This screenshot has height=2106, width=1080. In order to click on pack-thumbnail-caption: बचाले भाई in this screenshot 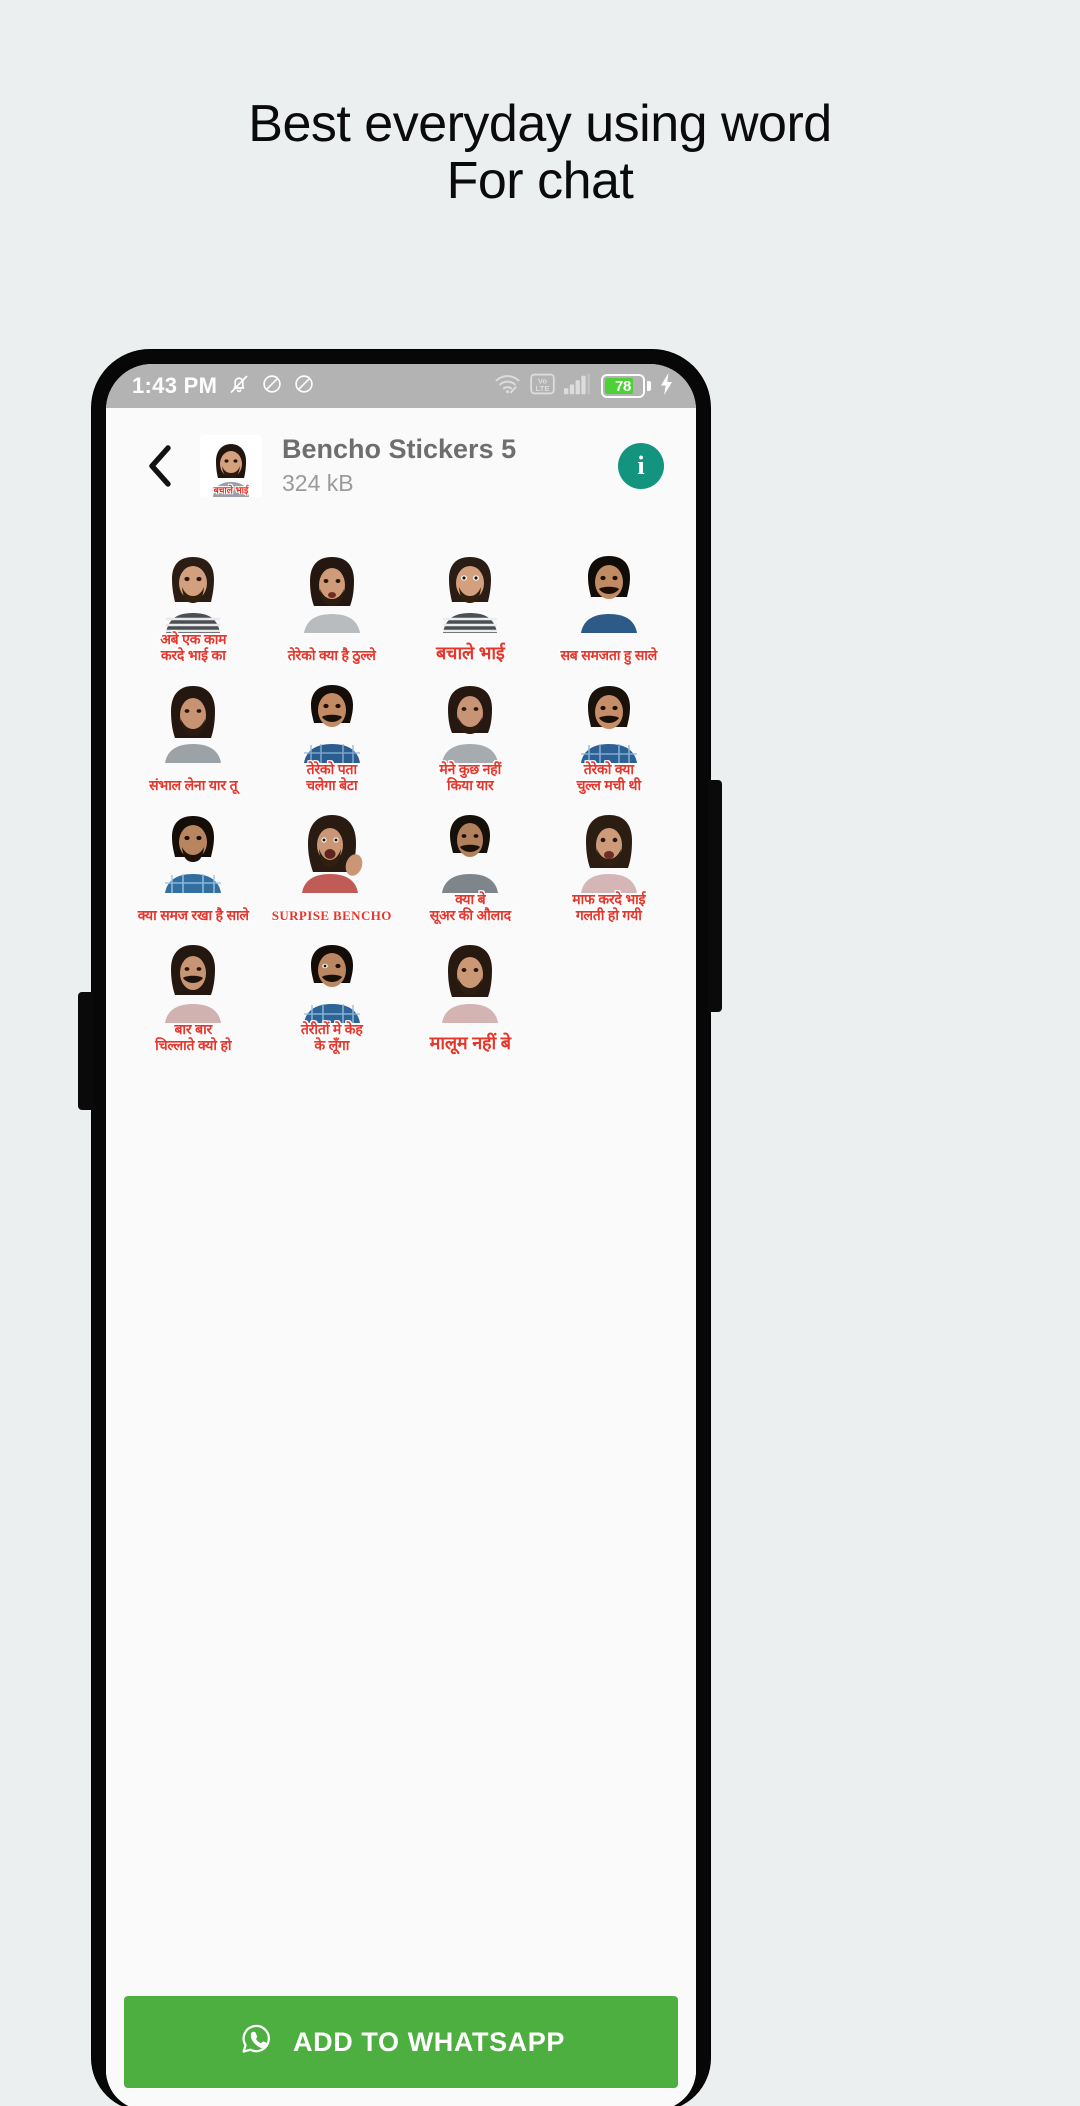, I will do `click(231, 489)`.